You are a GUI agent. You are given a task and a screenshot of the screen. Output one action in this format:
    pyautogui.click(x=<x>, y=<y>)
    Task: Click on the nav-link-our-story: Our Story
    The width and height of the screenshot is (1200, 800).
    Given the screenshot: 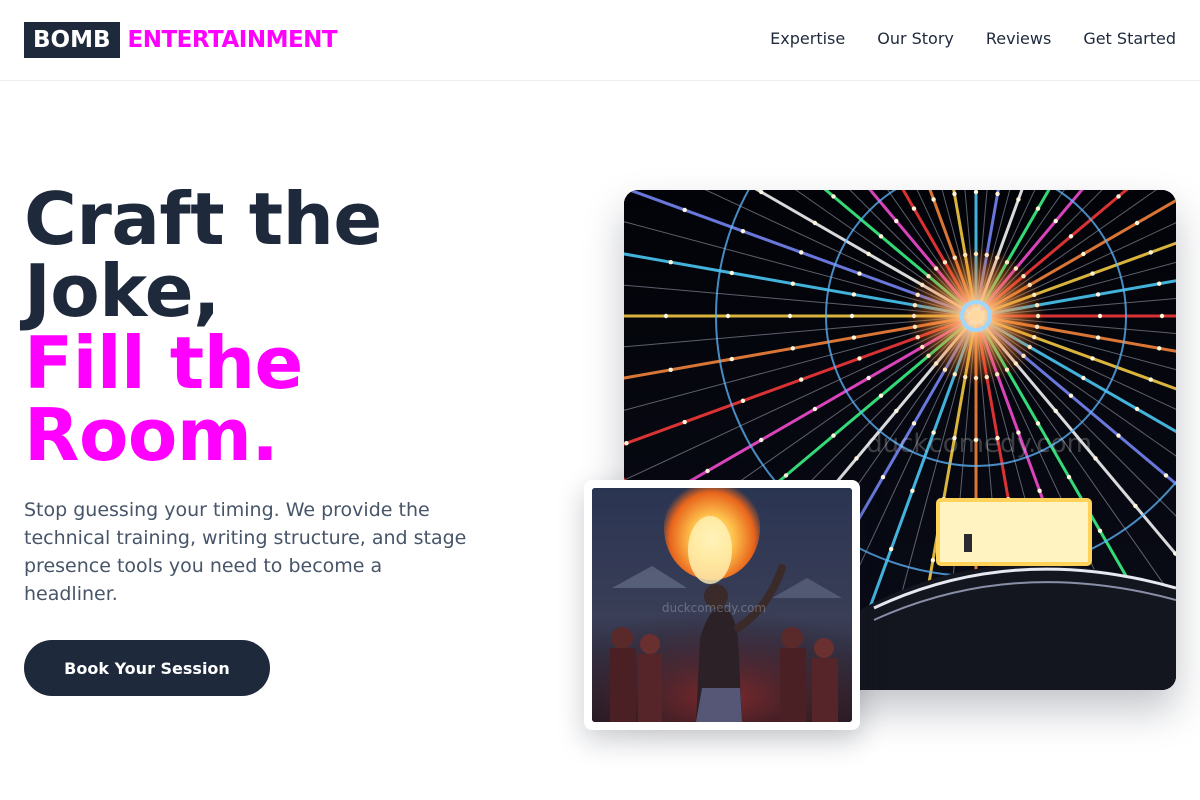 What is the action you would take?
    pyautogui.click(x=915, y=39)
    